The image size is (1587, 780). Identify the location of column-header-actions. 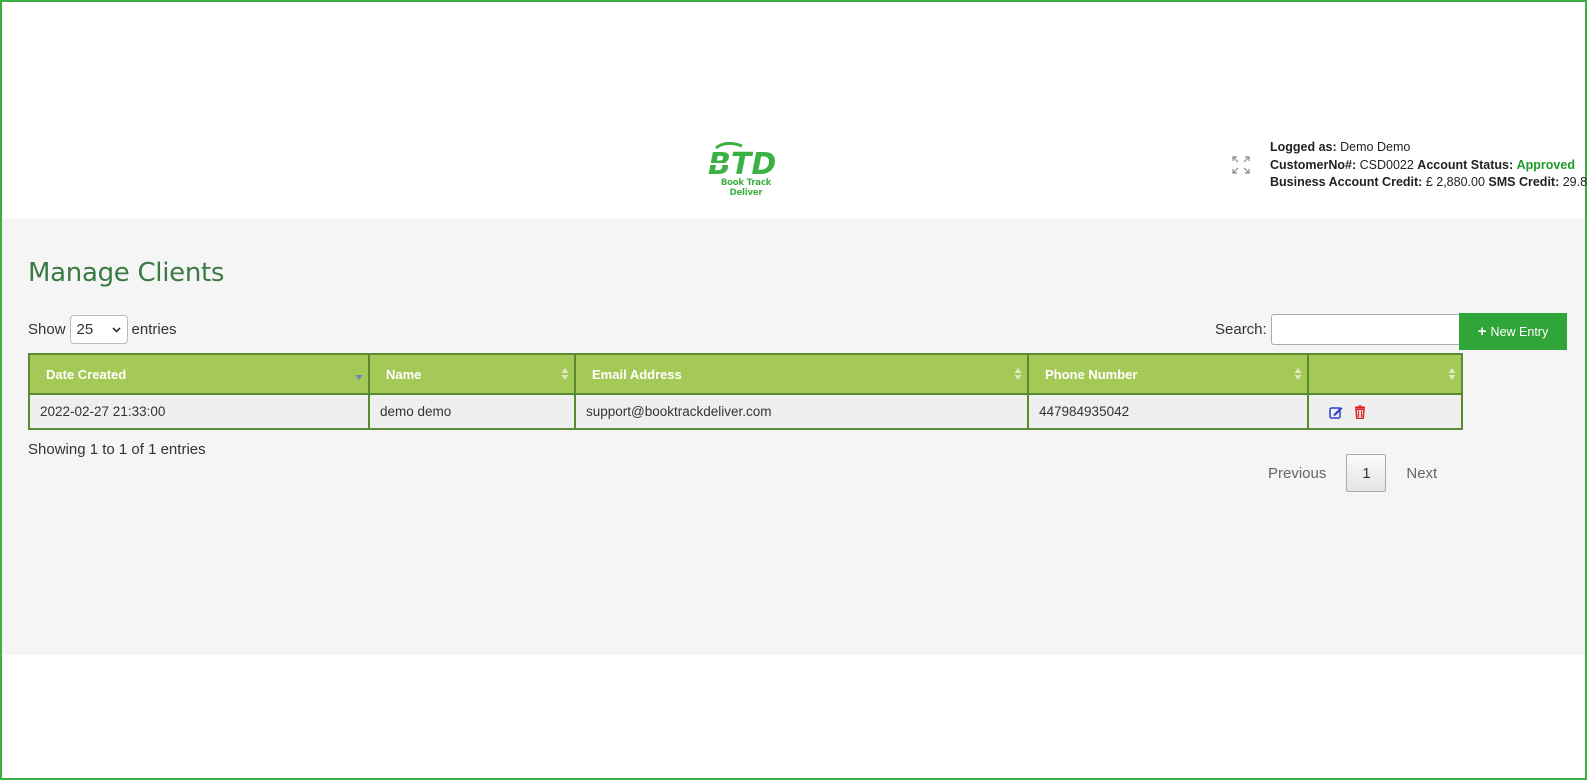
(1385, 374).